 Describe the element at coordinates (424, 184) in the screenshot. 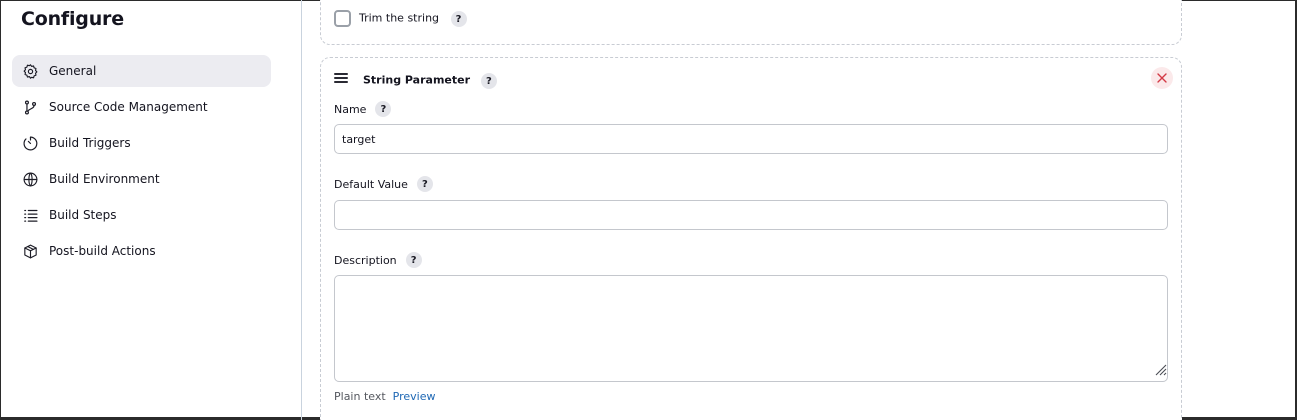

I see `default-value-help-icon: ?` at that location.